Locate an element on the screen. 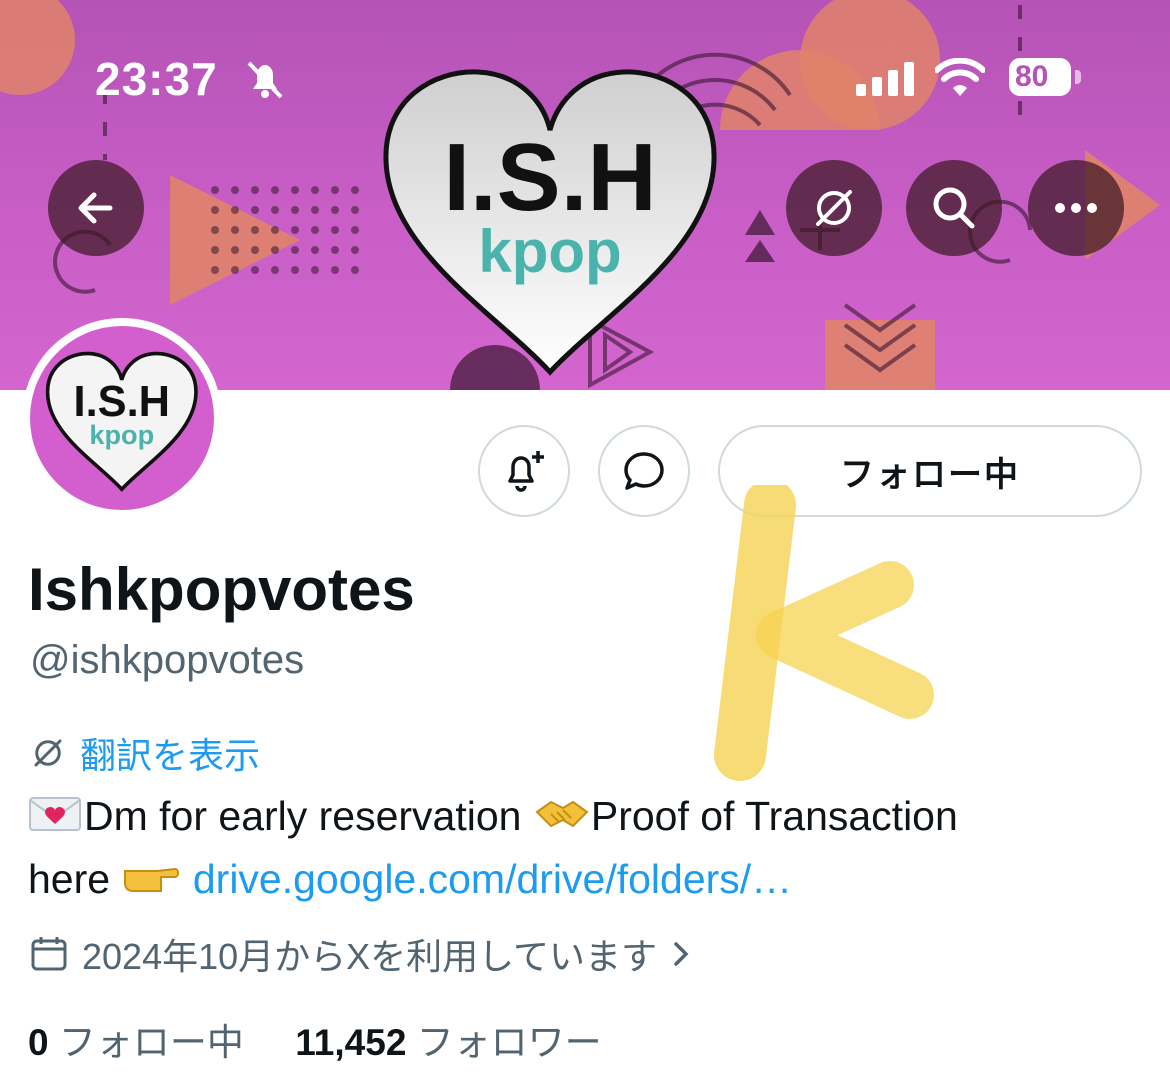  banner-heart-logo: I.S.H kpop is located at coordinates (550, 222).